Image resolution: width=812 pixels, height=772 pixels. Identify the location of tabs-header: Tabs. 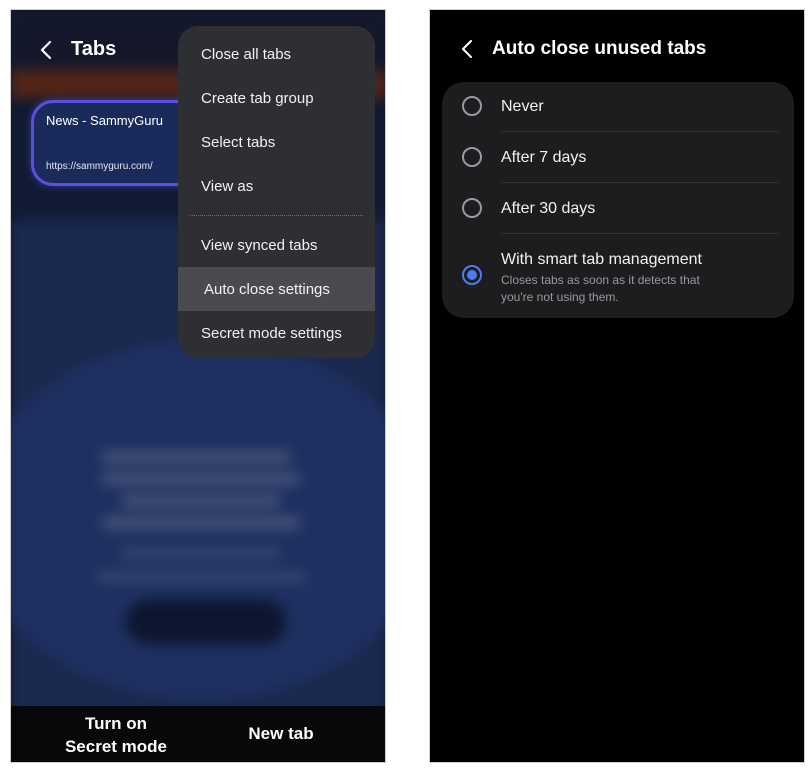
(75, 49).